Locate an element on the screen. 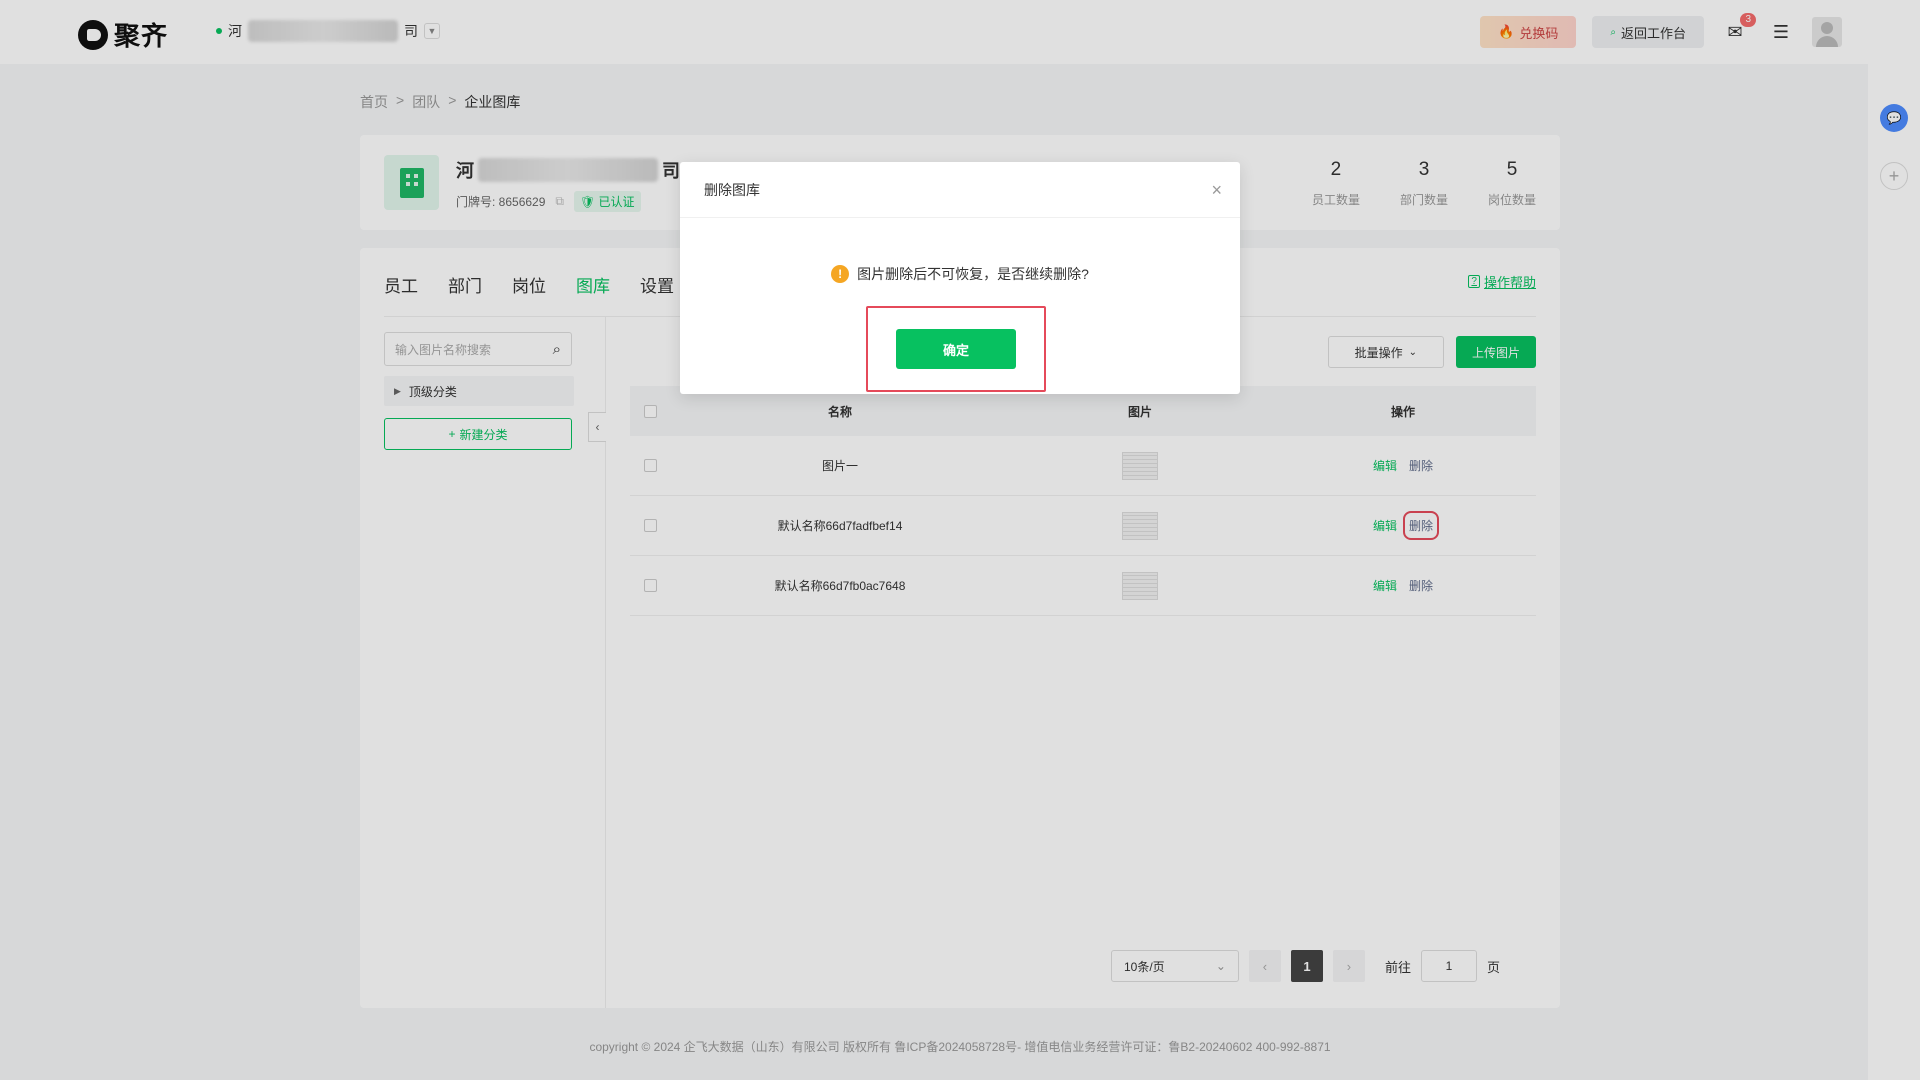 This screenshot has width=1920, height=1080. confirm-highlight: 确定 is located at coordinates (956, 349).